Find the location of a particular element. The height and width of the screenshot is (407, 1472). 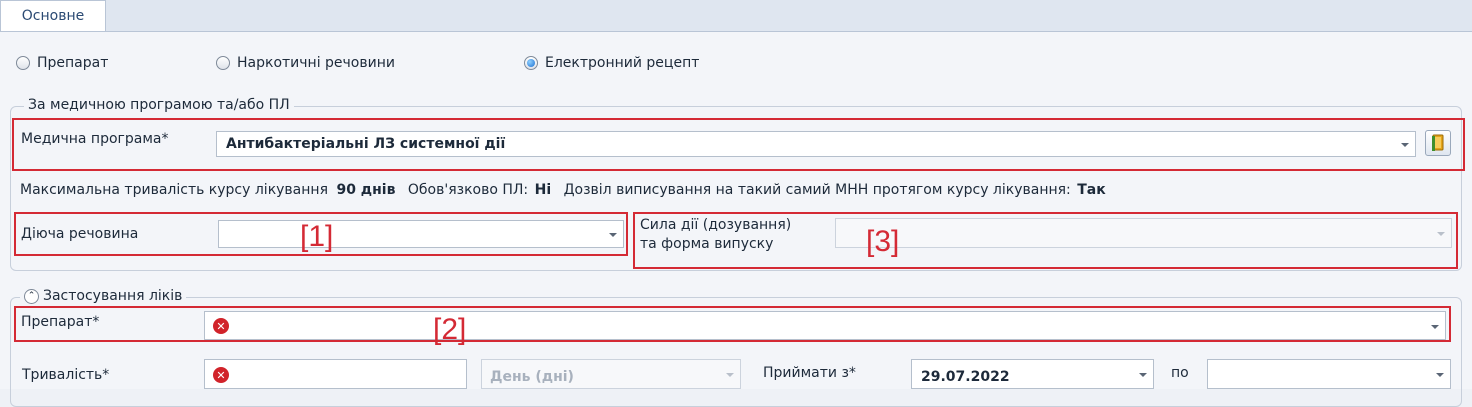

usage-group-legend: ⌃ Застосування ліків is located at coordinates (103, 296).